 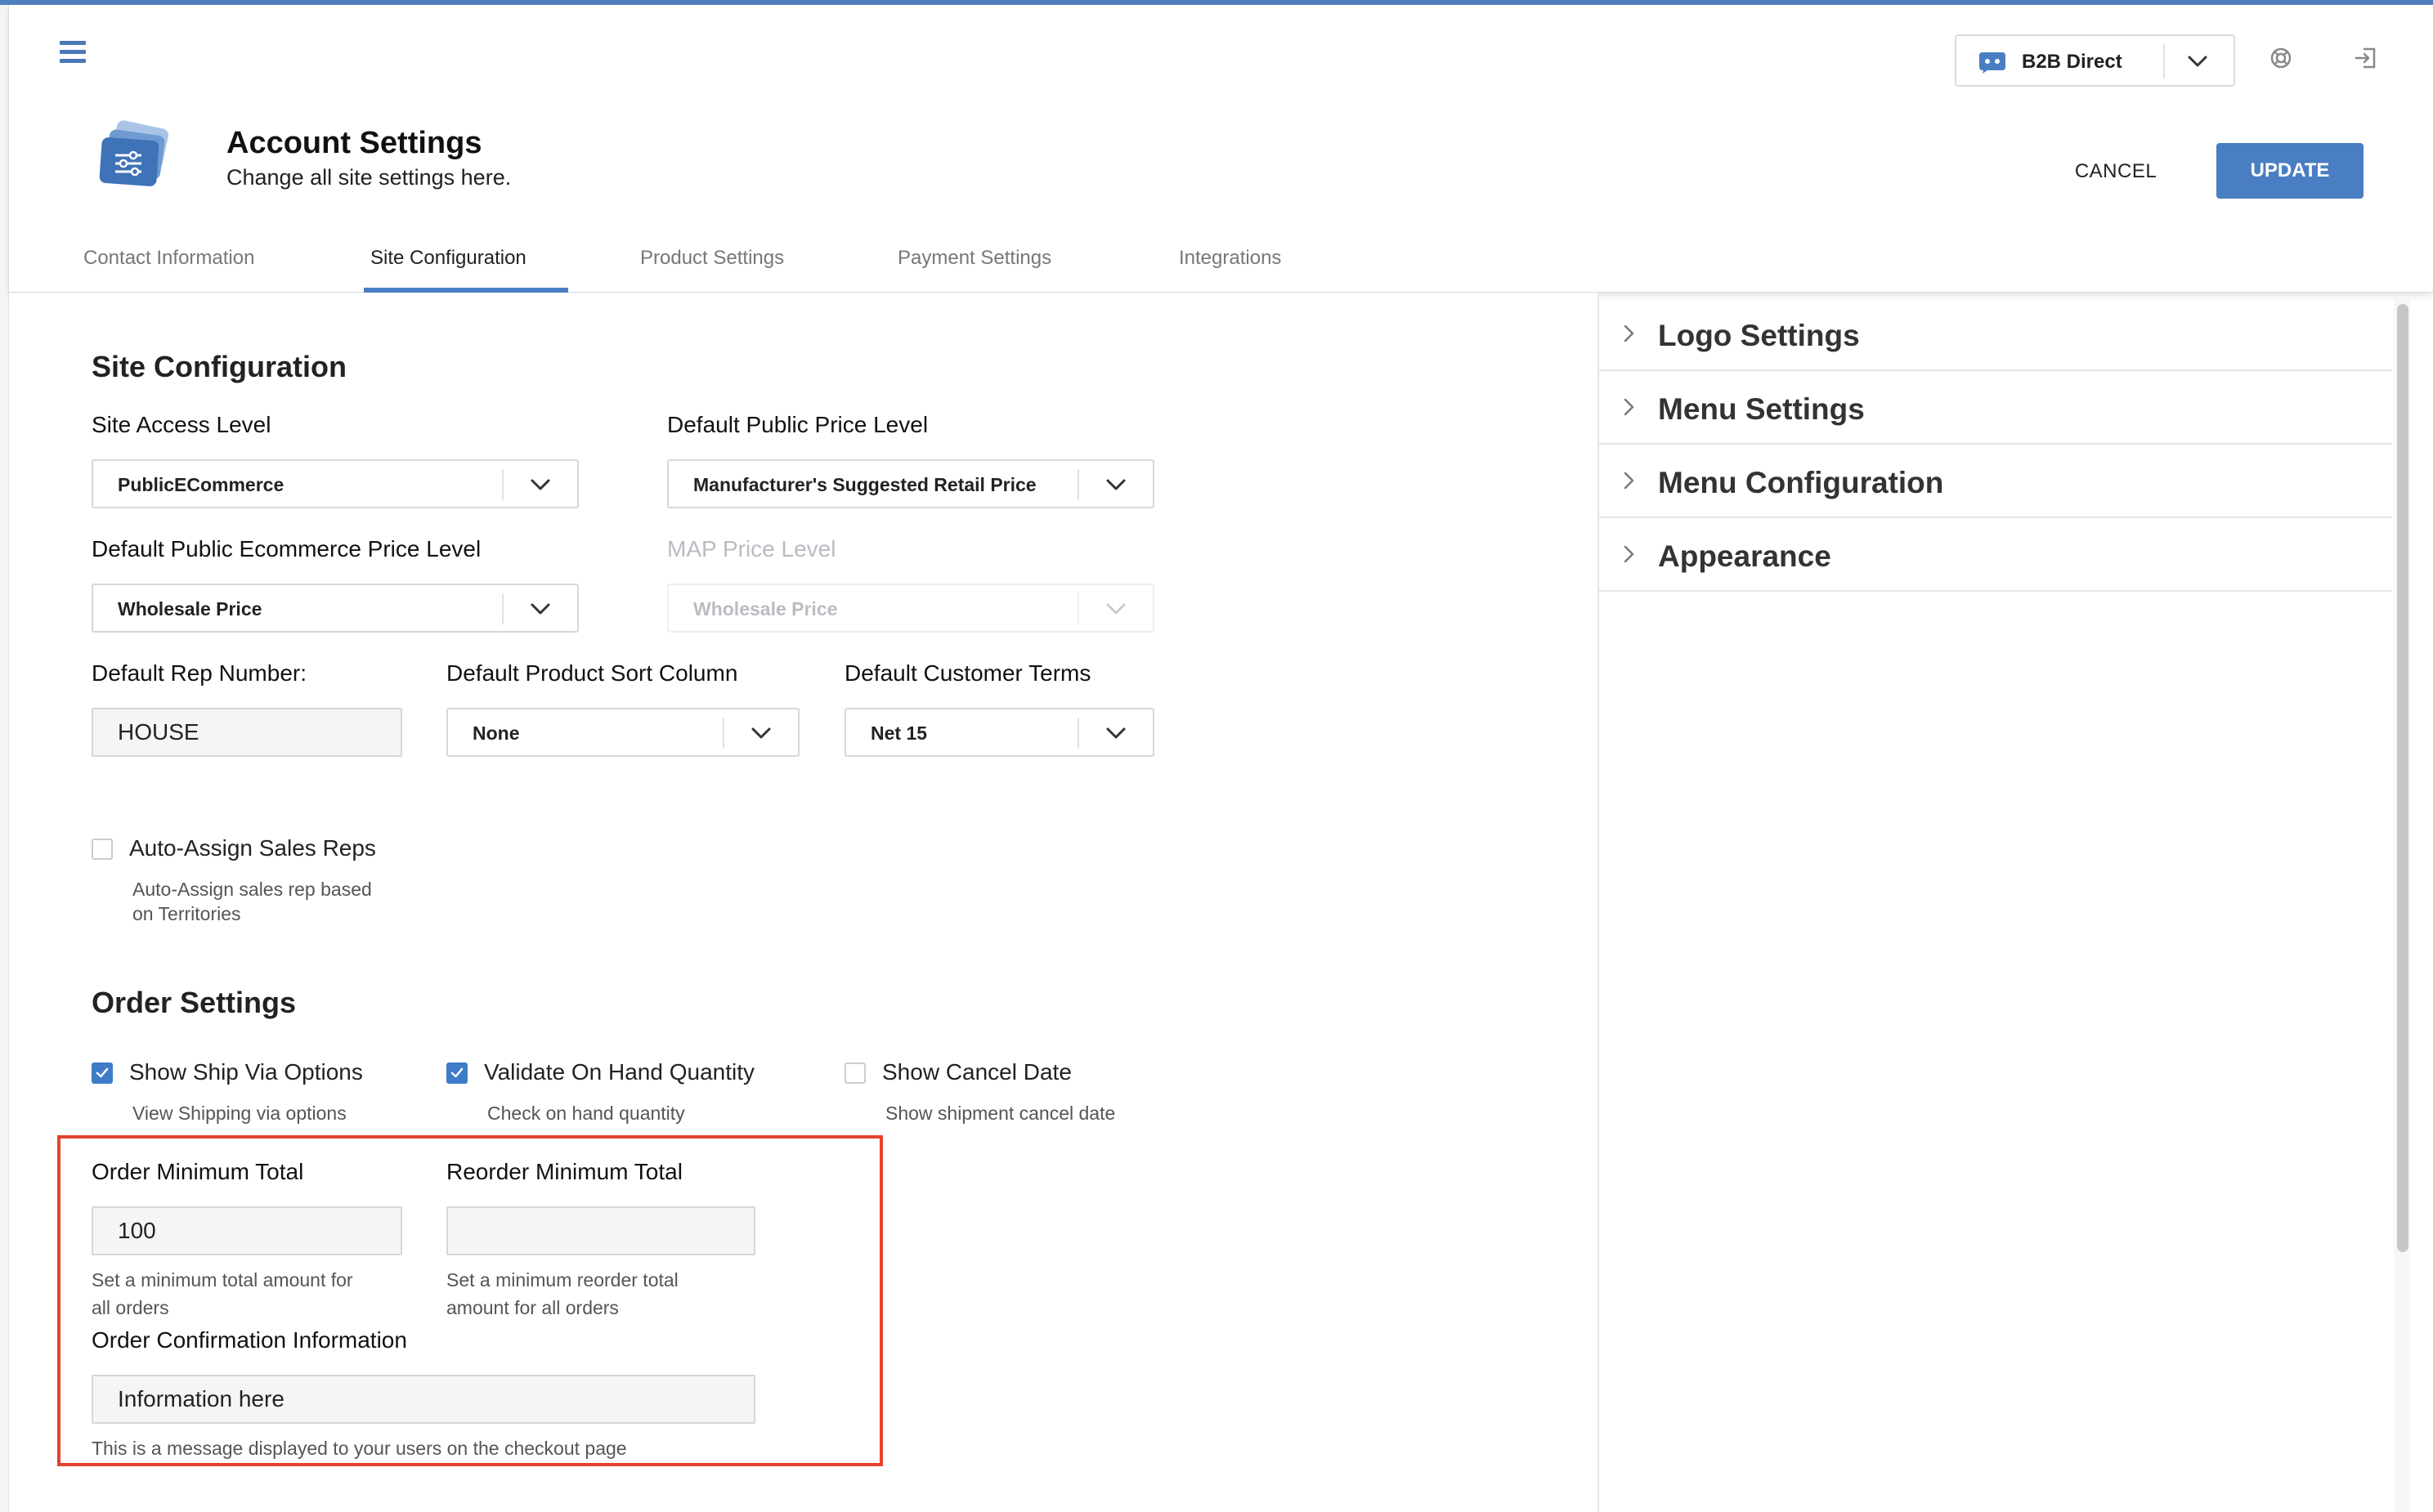 I want to click on default-product-sort-column-label: Default Product Sort Column, so click(x=592, y=673).